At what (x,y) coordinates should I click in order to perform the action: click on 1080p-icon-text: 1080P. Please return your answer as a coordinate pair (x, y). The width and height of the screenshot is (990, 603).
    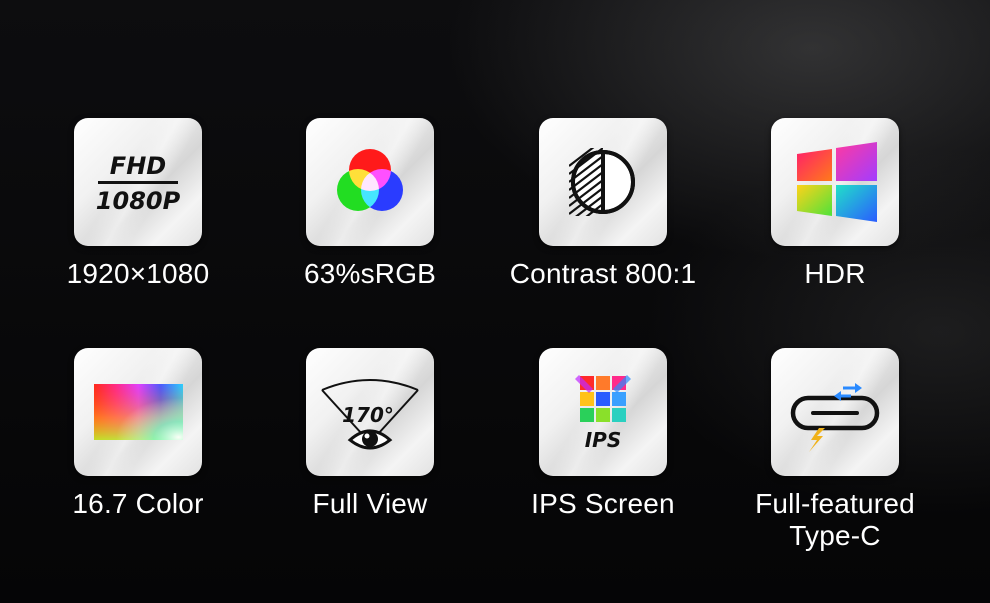
    Looking at the image, I should click on (138, 201).